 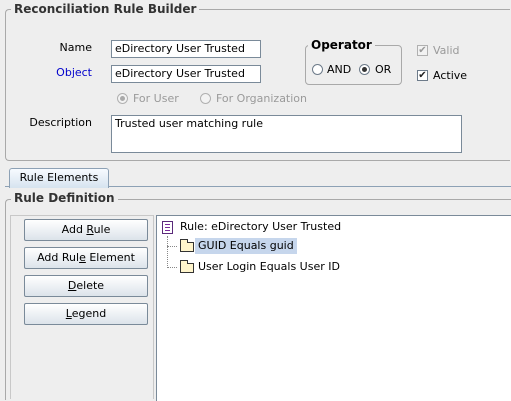 I want to click on rule-builder-title: Reconciliation Rule Builder, so click(x=105, y=9).